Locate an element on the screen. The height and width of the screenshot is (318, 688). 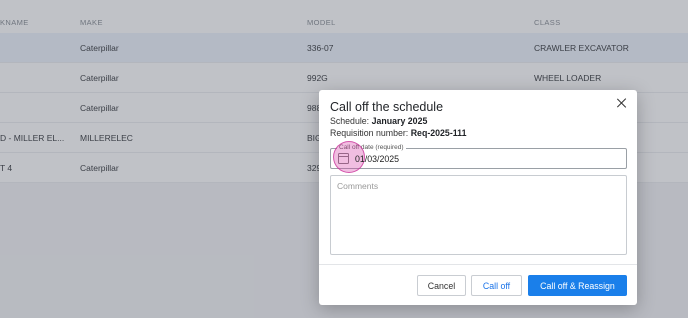
requisition-info: Requisition number: Req-2025-111 is located at coordinates (398, 133).